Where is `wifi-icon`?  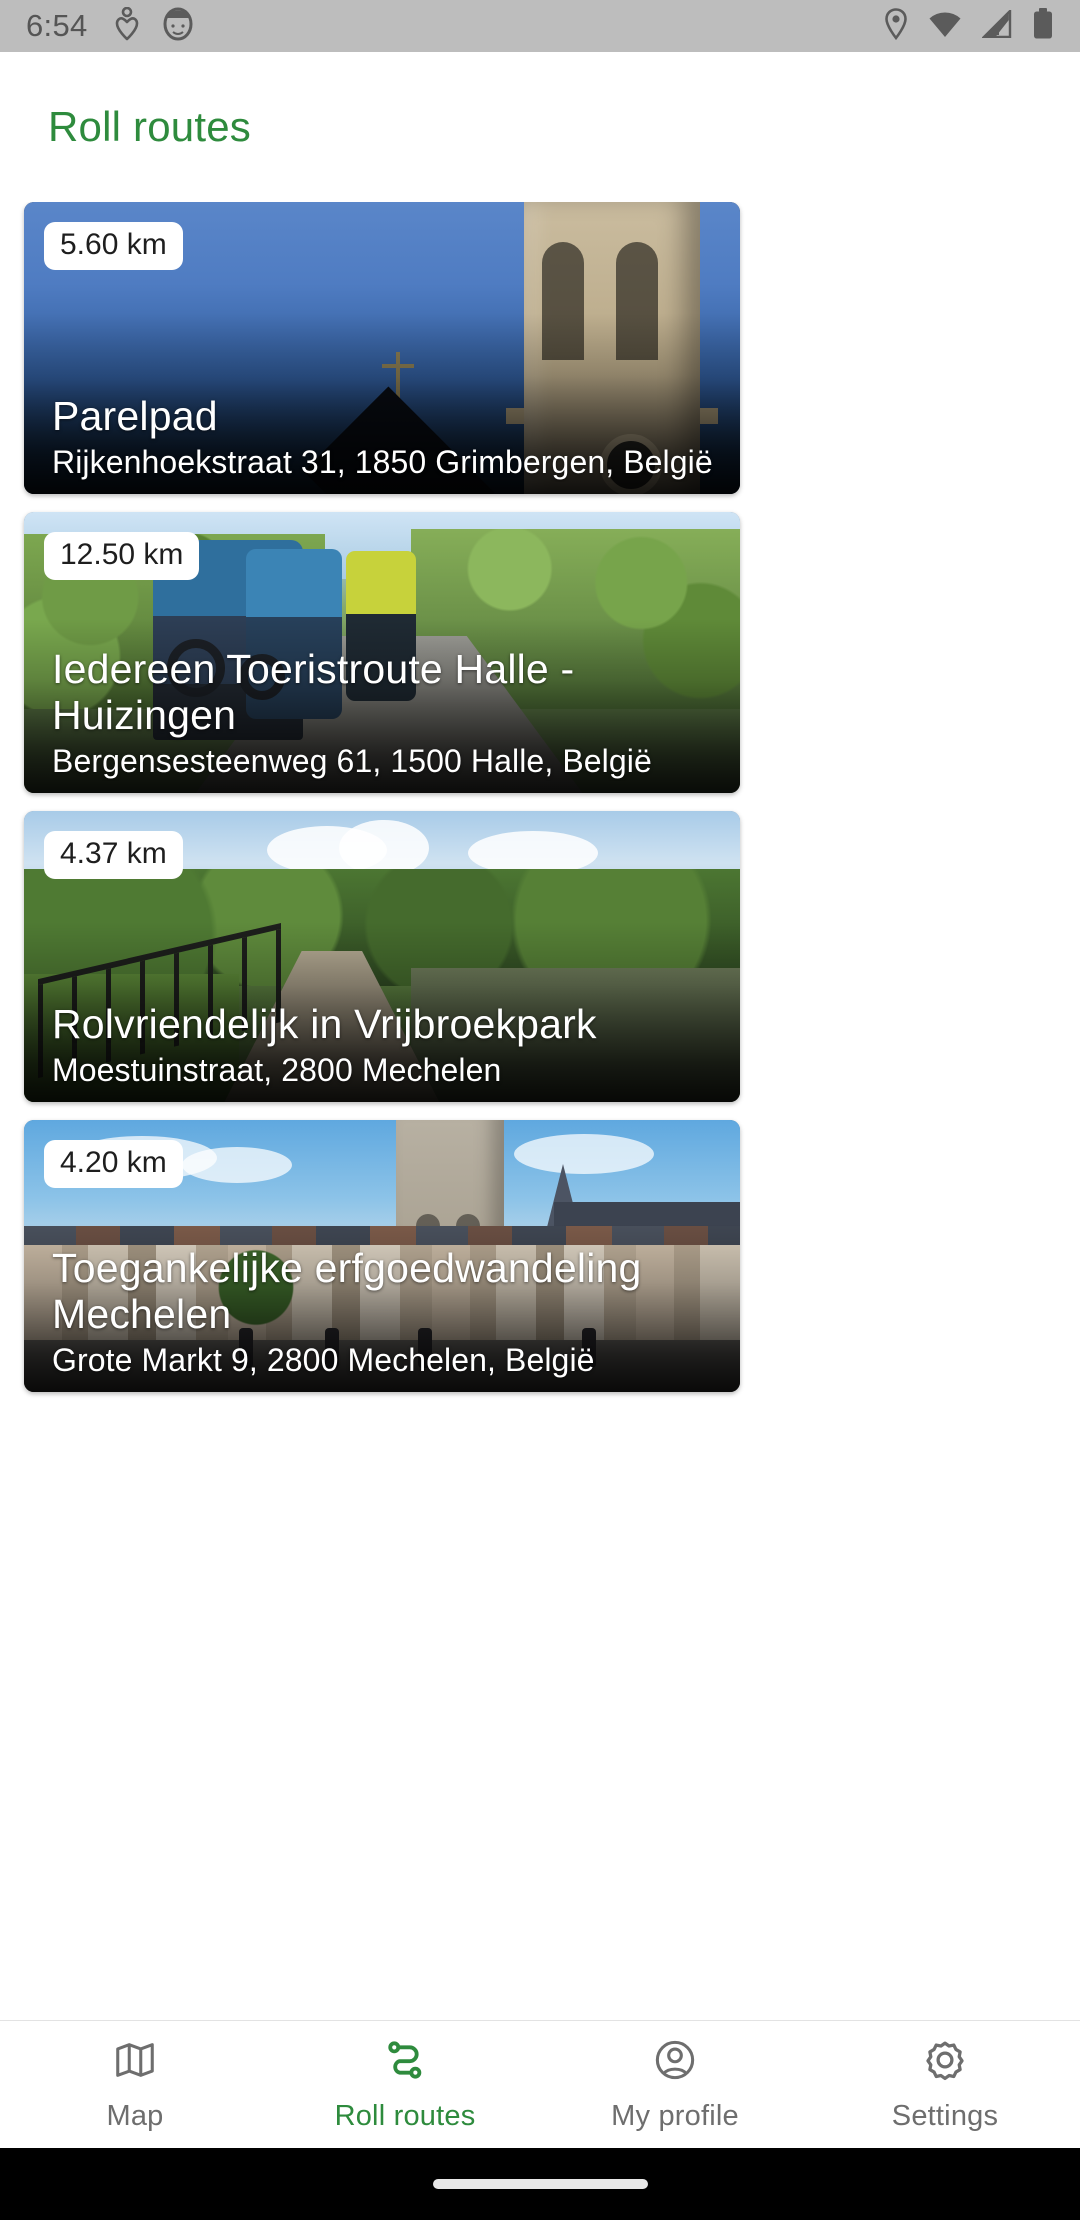
wifi-icon is located at coordinates (945, 26).